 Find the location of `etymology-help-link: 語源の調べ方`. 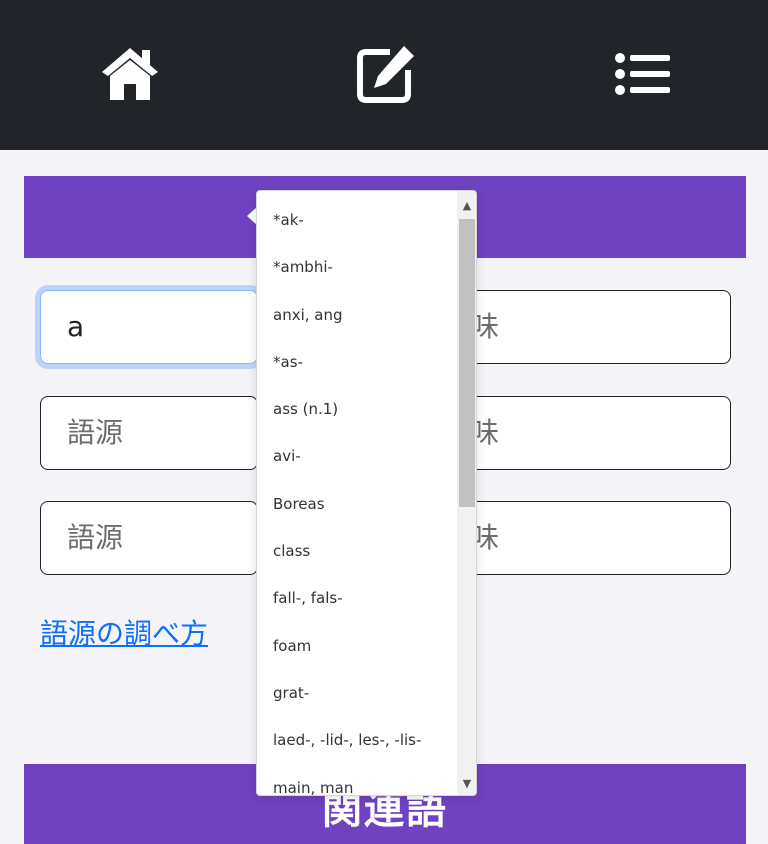

etymology-help-link: 語源の調べ方 is located at coordinates (124, 632).